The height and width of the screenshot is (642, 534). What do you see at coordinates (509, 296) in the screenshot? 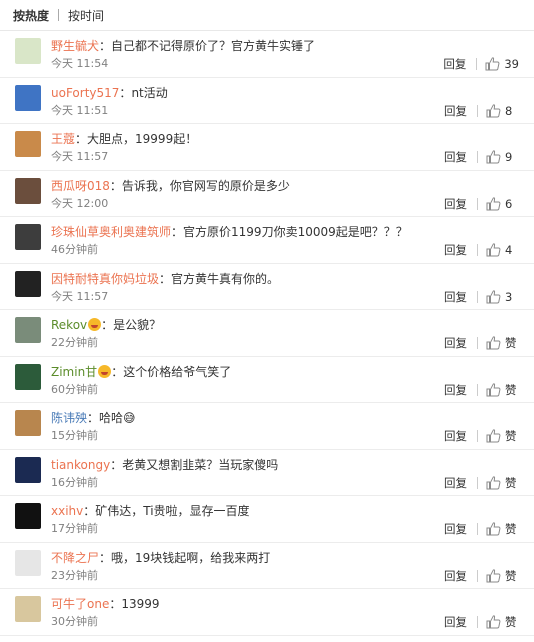
I see `like-count: 3` at bounding box center [509, 296].